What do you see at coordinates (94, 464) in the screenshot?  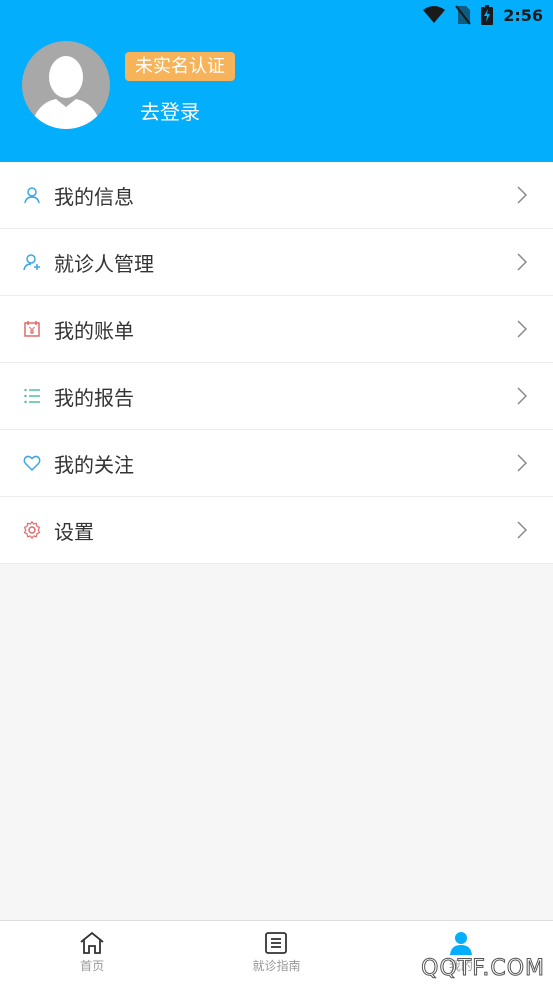 I see `menu-item-label: 我的关注` at bounding box center [94, 464].